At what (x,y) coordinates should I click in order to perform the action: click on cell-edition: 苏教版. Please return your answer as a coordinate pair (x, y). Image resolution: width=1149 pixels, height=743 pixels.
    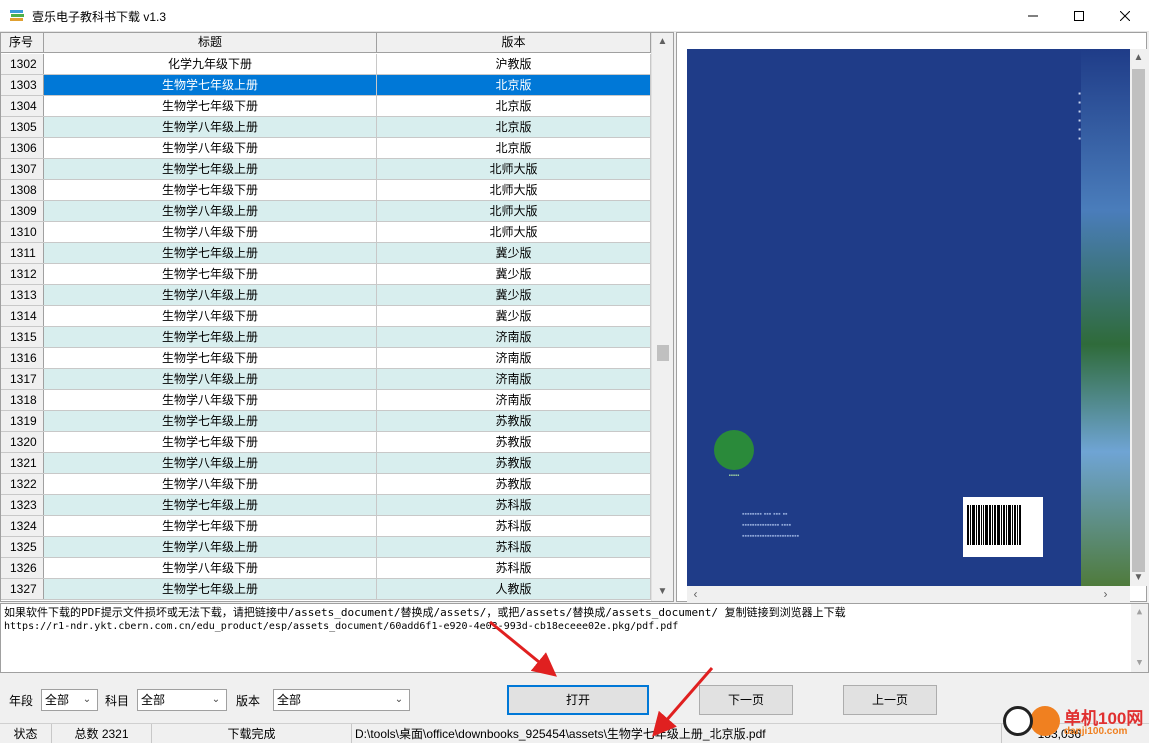
    Looking at the image, I should click on (514, 484).